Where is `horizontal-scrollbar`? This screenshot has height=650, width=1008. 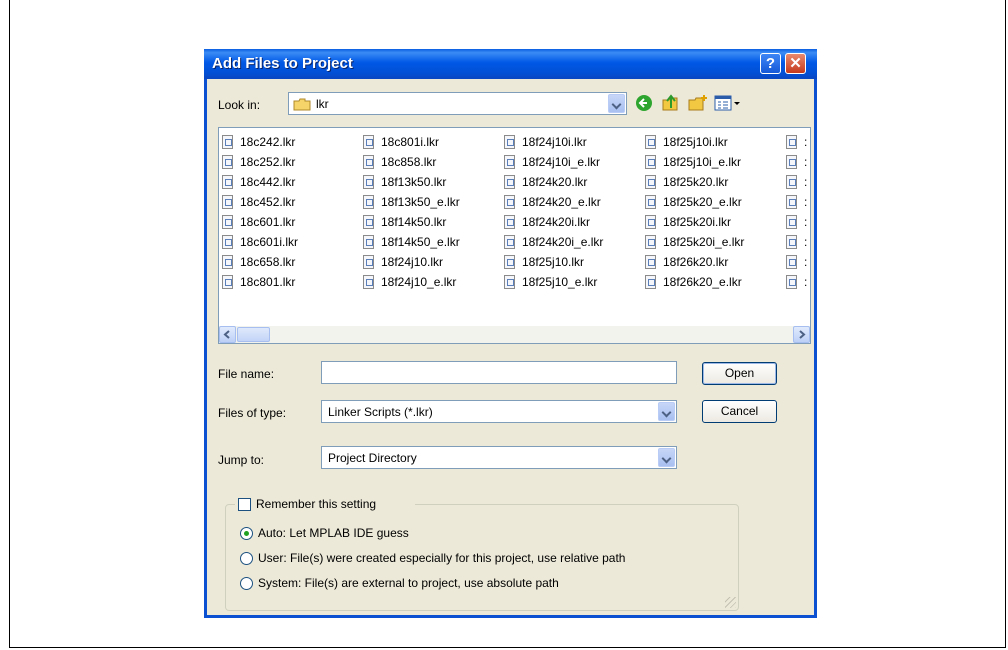
horizontal-scrollbar is located at coordinates (514, 334).